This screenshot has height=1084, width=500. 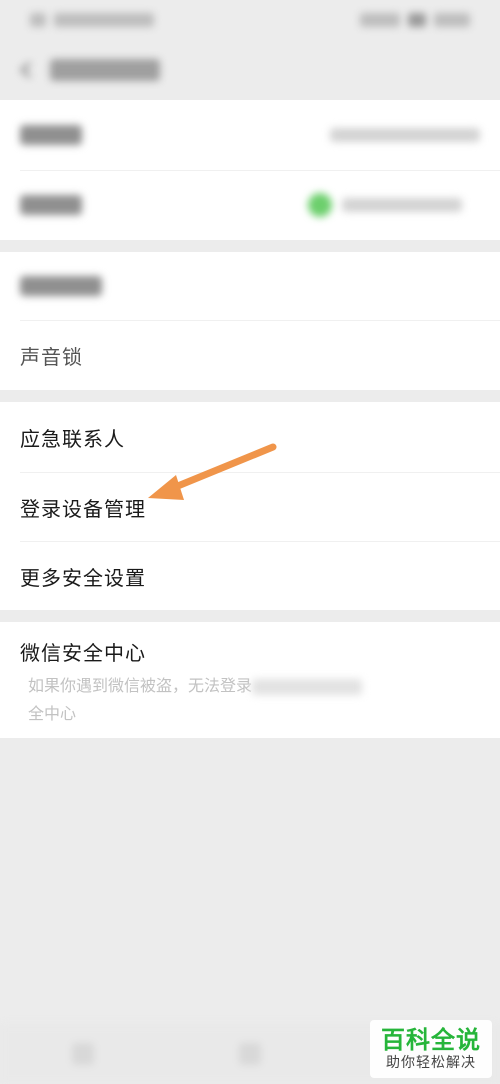 I want to click on description-blurred, so click(x=307, y=686).